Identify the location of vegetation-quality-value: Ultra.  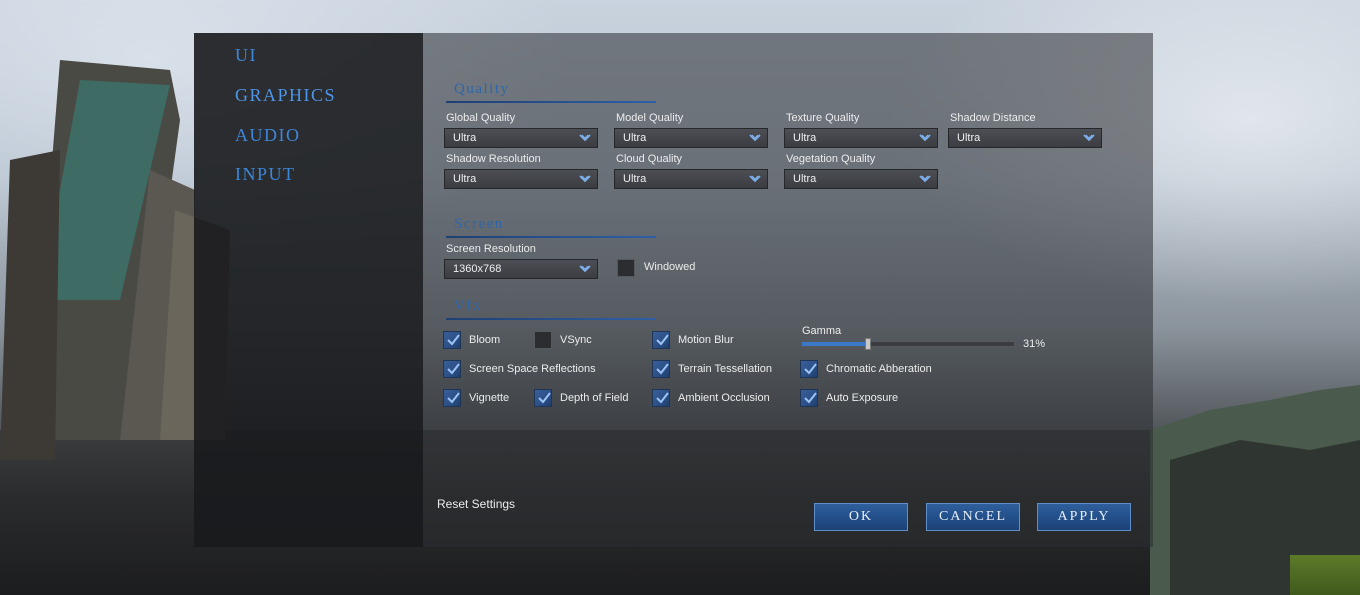
(805, 179).